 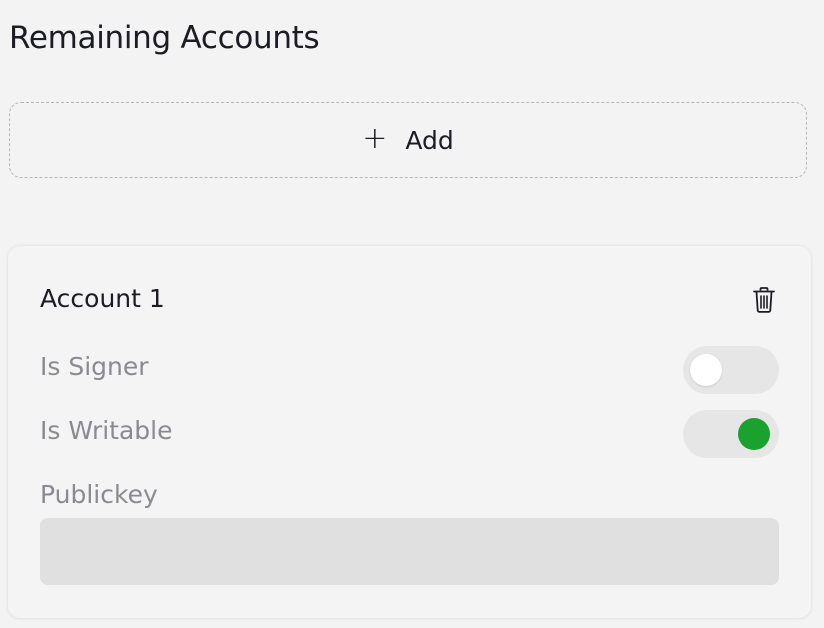 I want to click on is-writable-label: Is Writable, so click(x=106, y=430).